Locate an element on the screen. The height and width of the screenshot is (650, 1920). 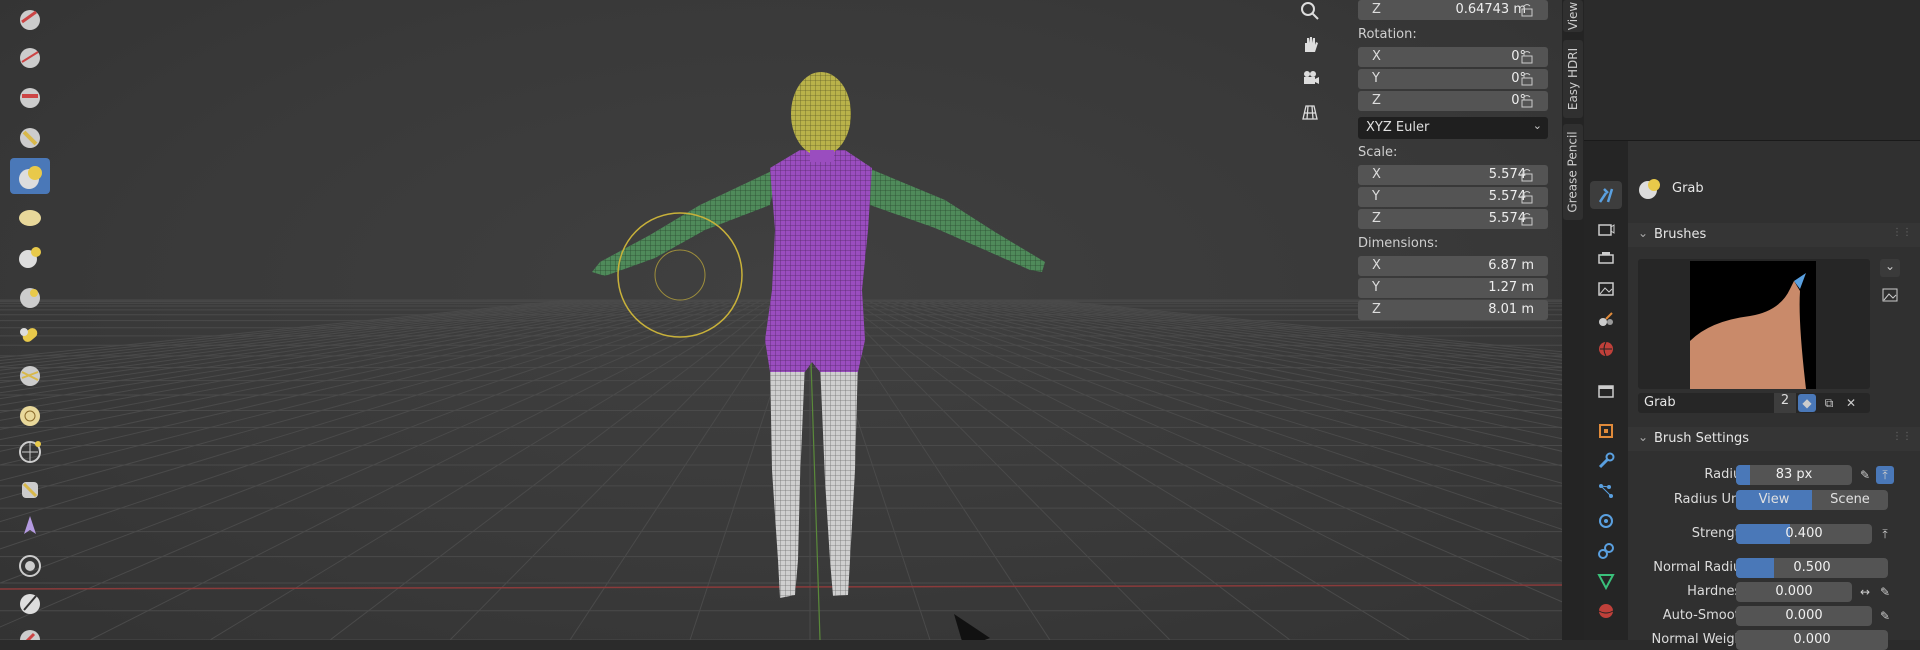
tool-shelf is located at coordinates (31, 320).